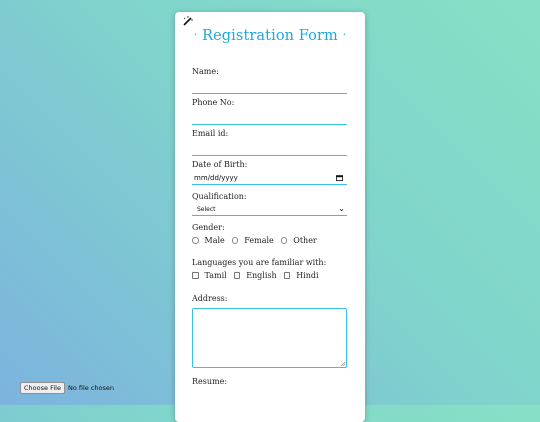 The width and height of the screenshot is (540, 422). What do you see at coordinates (208, 227) in the screenshot?
I see `gender-label: Gender:` at bounding box center [208, 227].